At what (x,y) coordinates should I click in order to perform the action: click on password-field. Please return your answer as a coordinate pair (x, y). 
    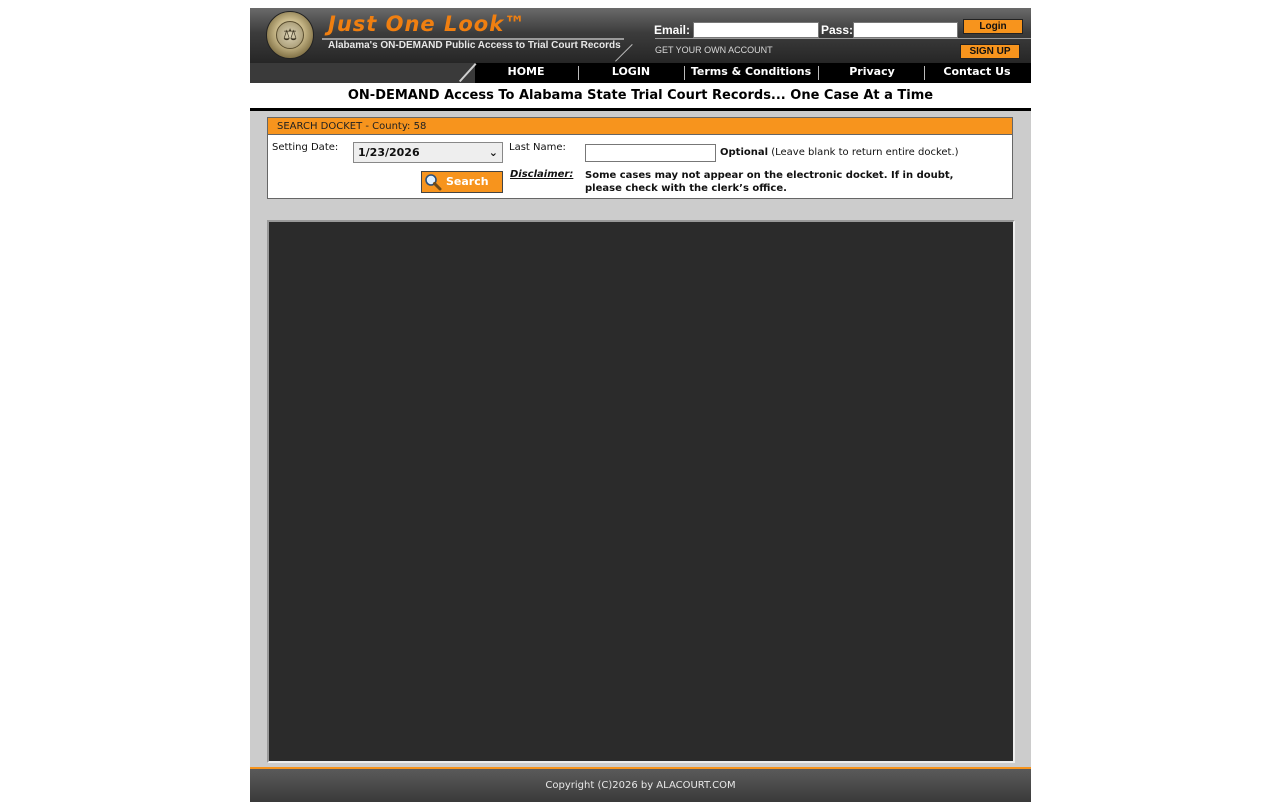
    Looking at the image, I should click on (905, 30).